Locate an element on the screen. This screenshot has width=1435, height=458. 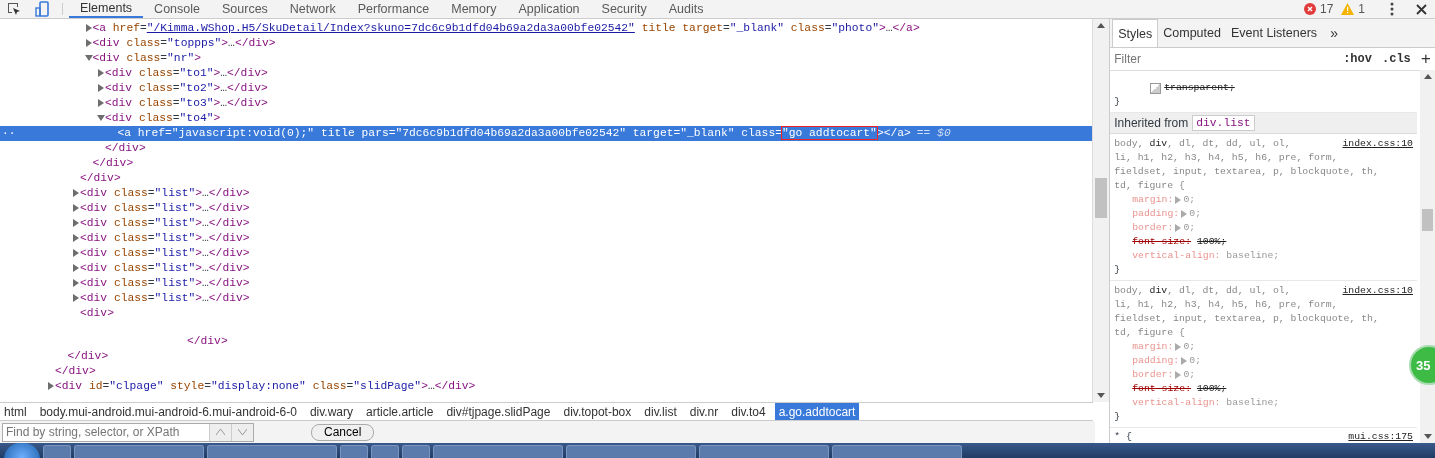
dom-node: <div class="nr"> is located at coordinates (100, 58).